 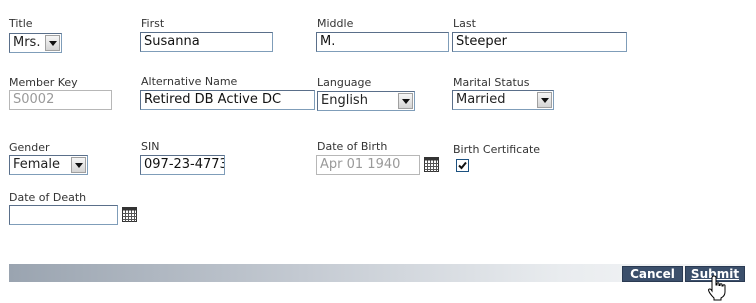 I want to click on birth-certificate-checkbox, so click(x=462, y=165).